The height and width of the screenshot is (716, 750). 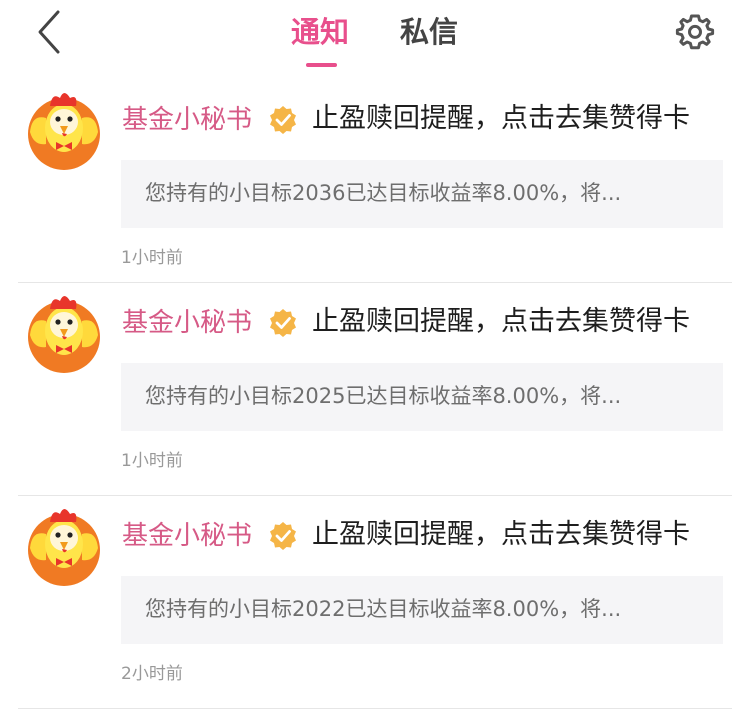 I want to click on tab-private-messages: 私信, so click(x=429, y=32).